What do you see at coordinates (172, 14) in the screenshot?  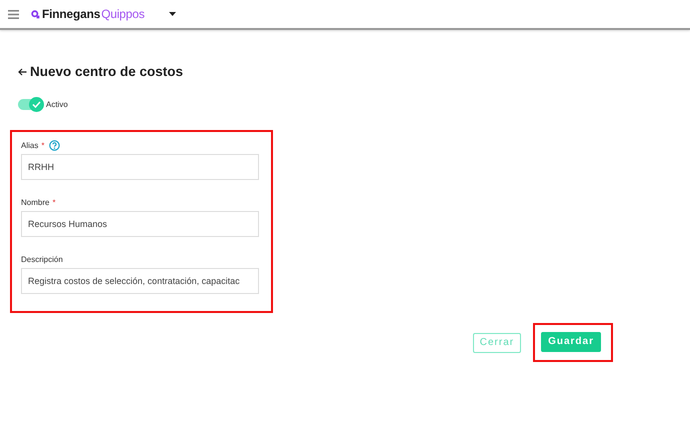 I see `caret-icon` at bounding box center [172, 14].